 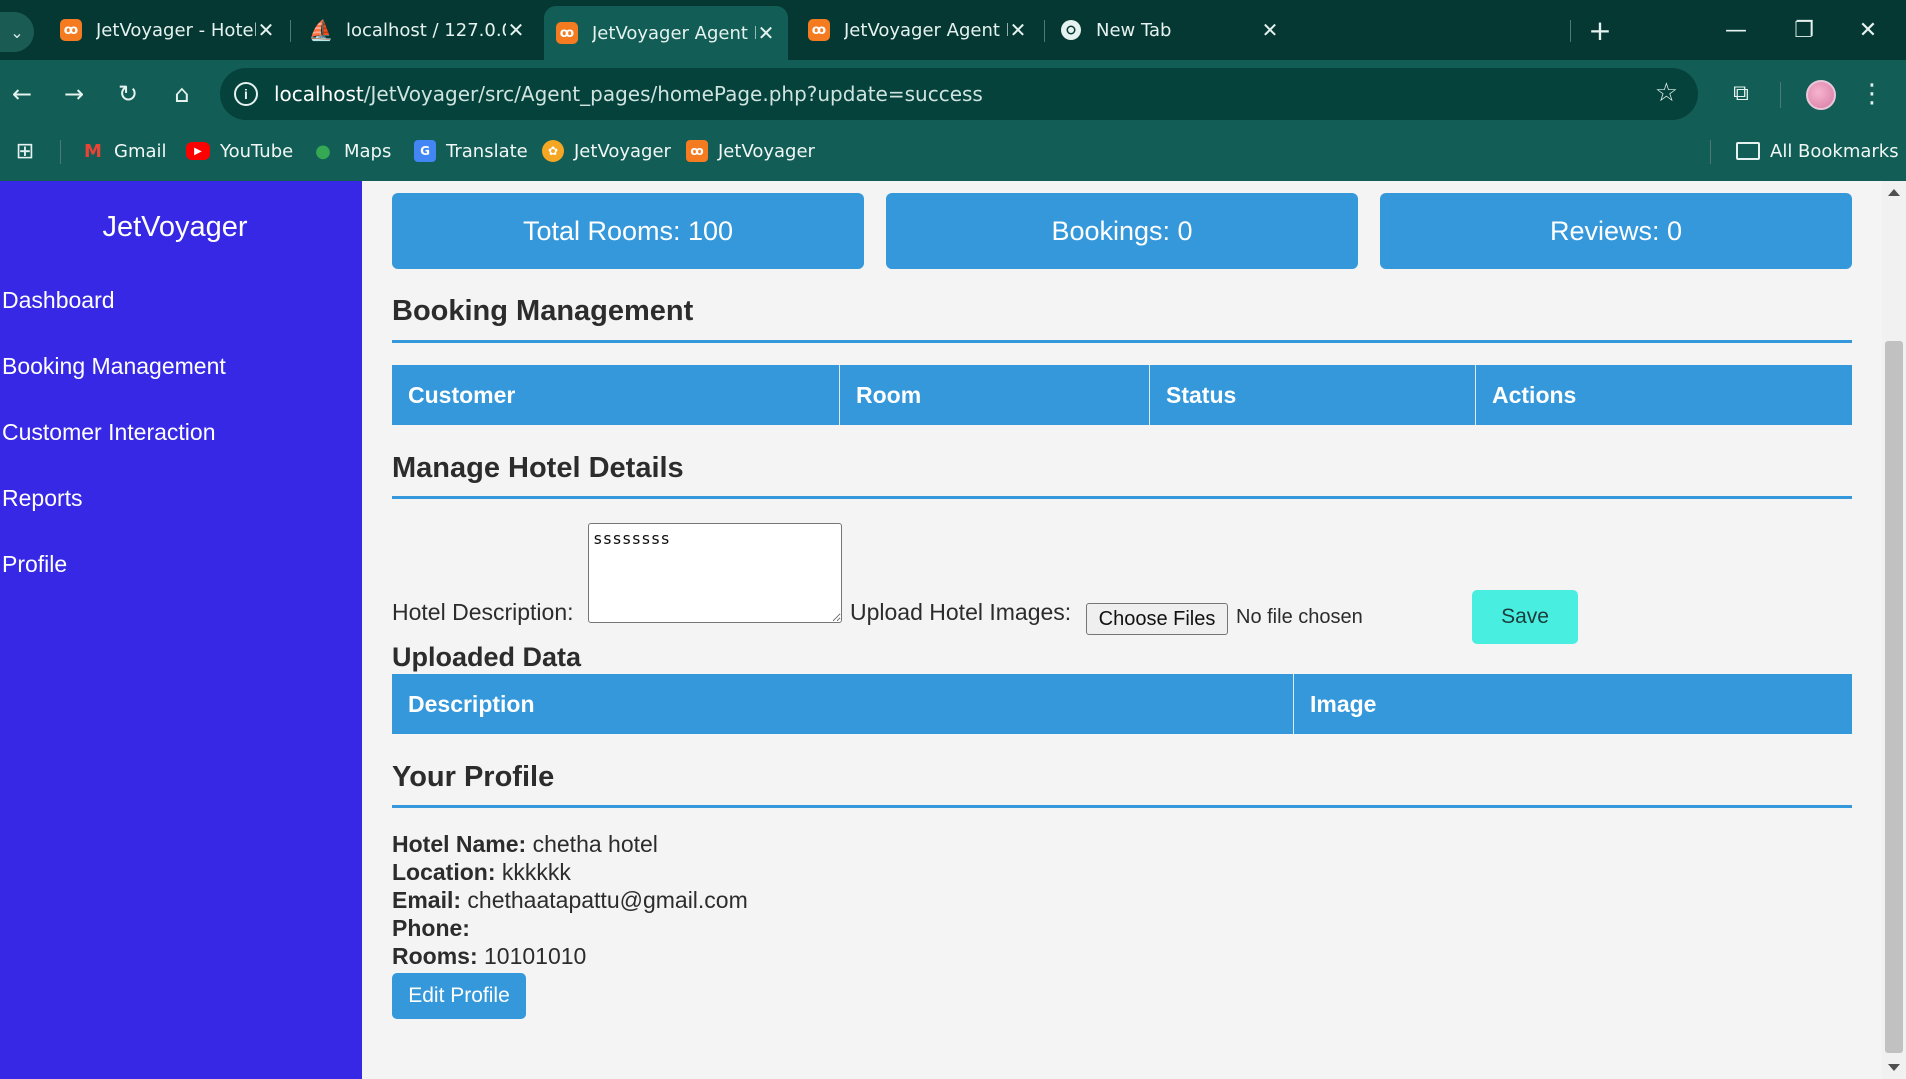 What do you see at coordinates (1780, 95) in the screenshot?
I see `toolbar-divider` at bounding box center [1780, 95].